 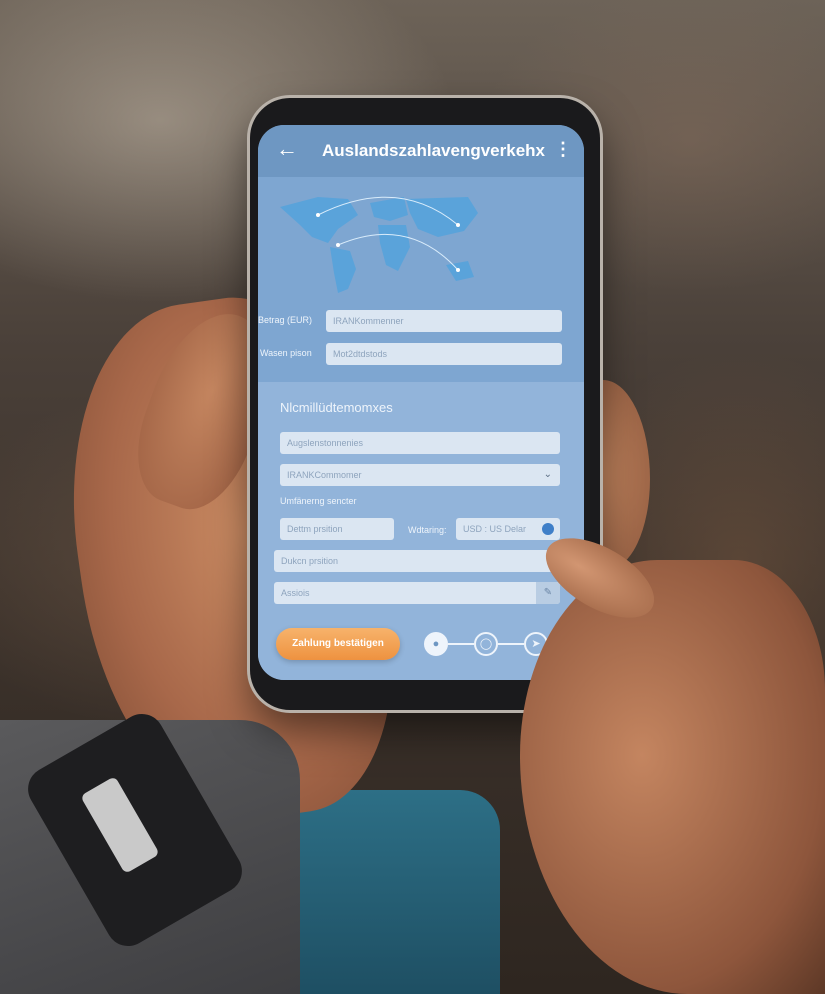 I want to click on edit-icon: ✎, so click(x=548, y=593).